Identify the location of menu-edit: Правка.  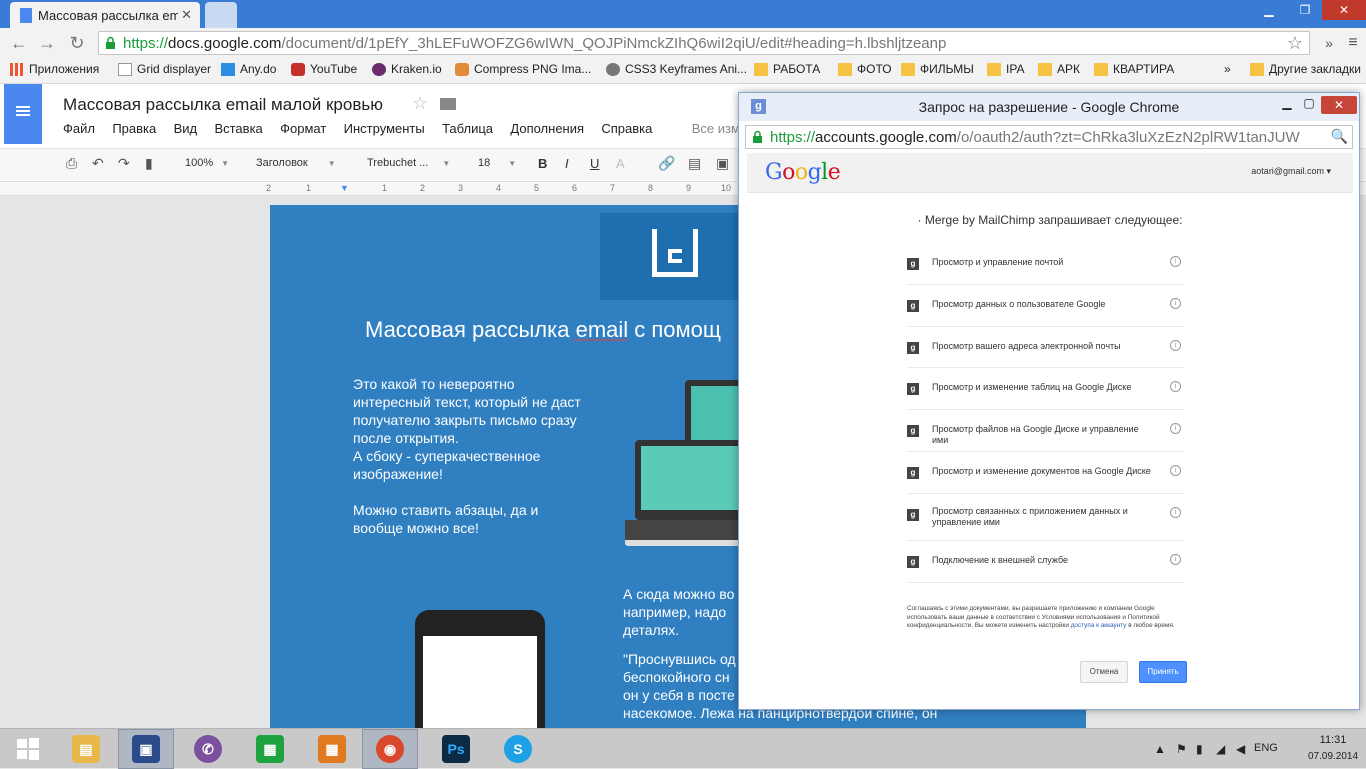
(134, 128).